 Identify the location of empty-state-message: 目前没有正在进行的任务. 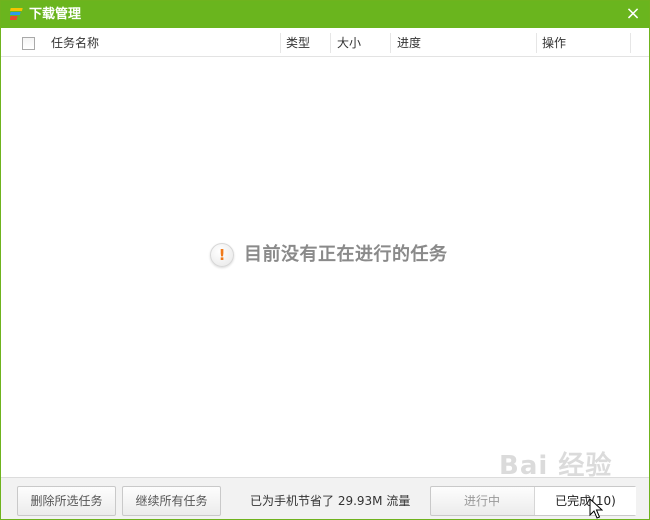
(346, 254).